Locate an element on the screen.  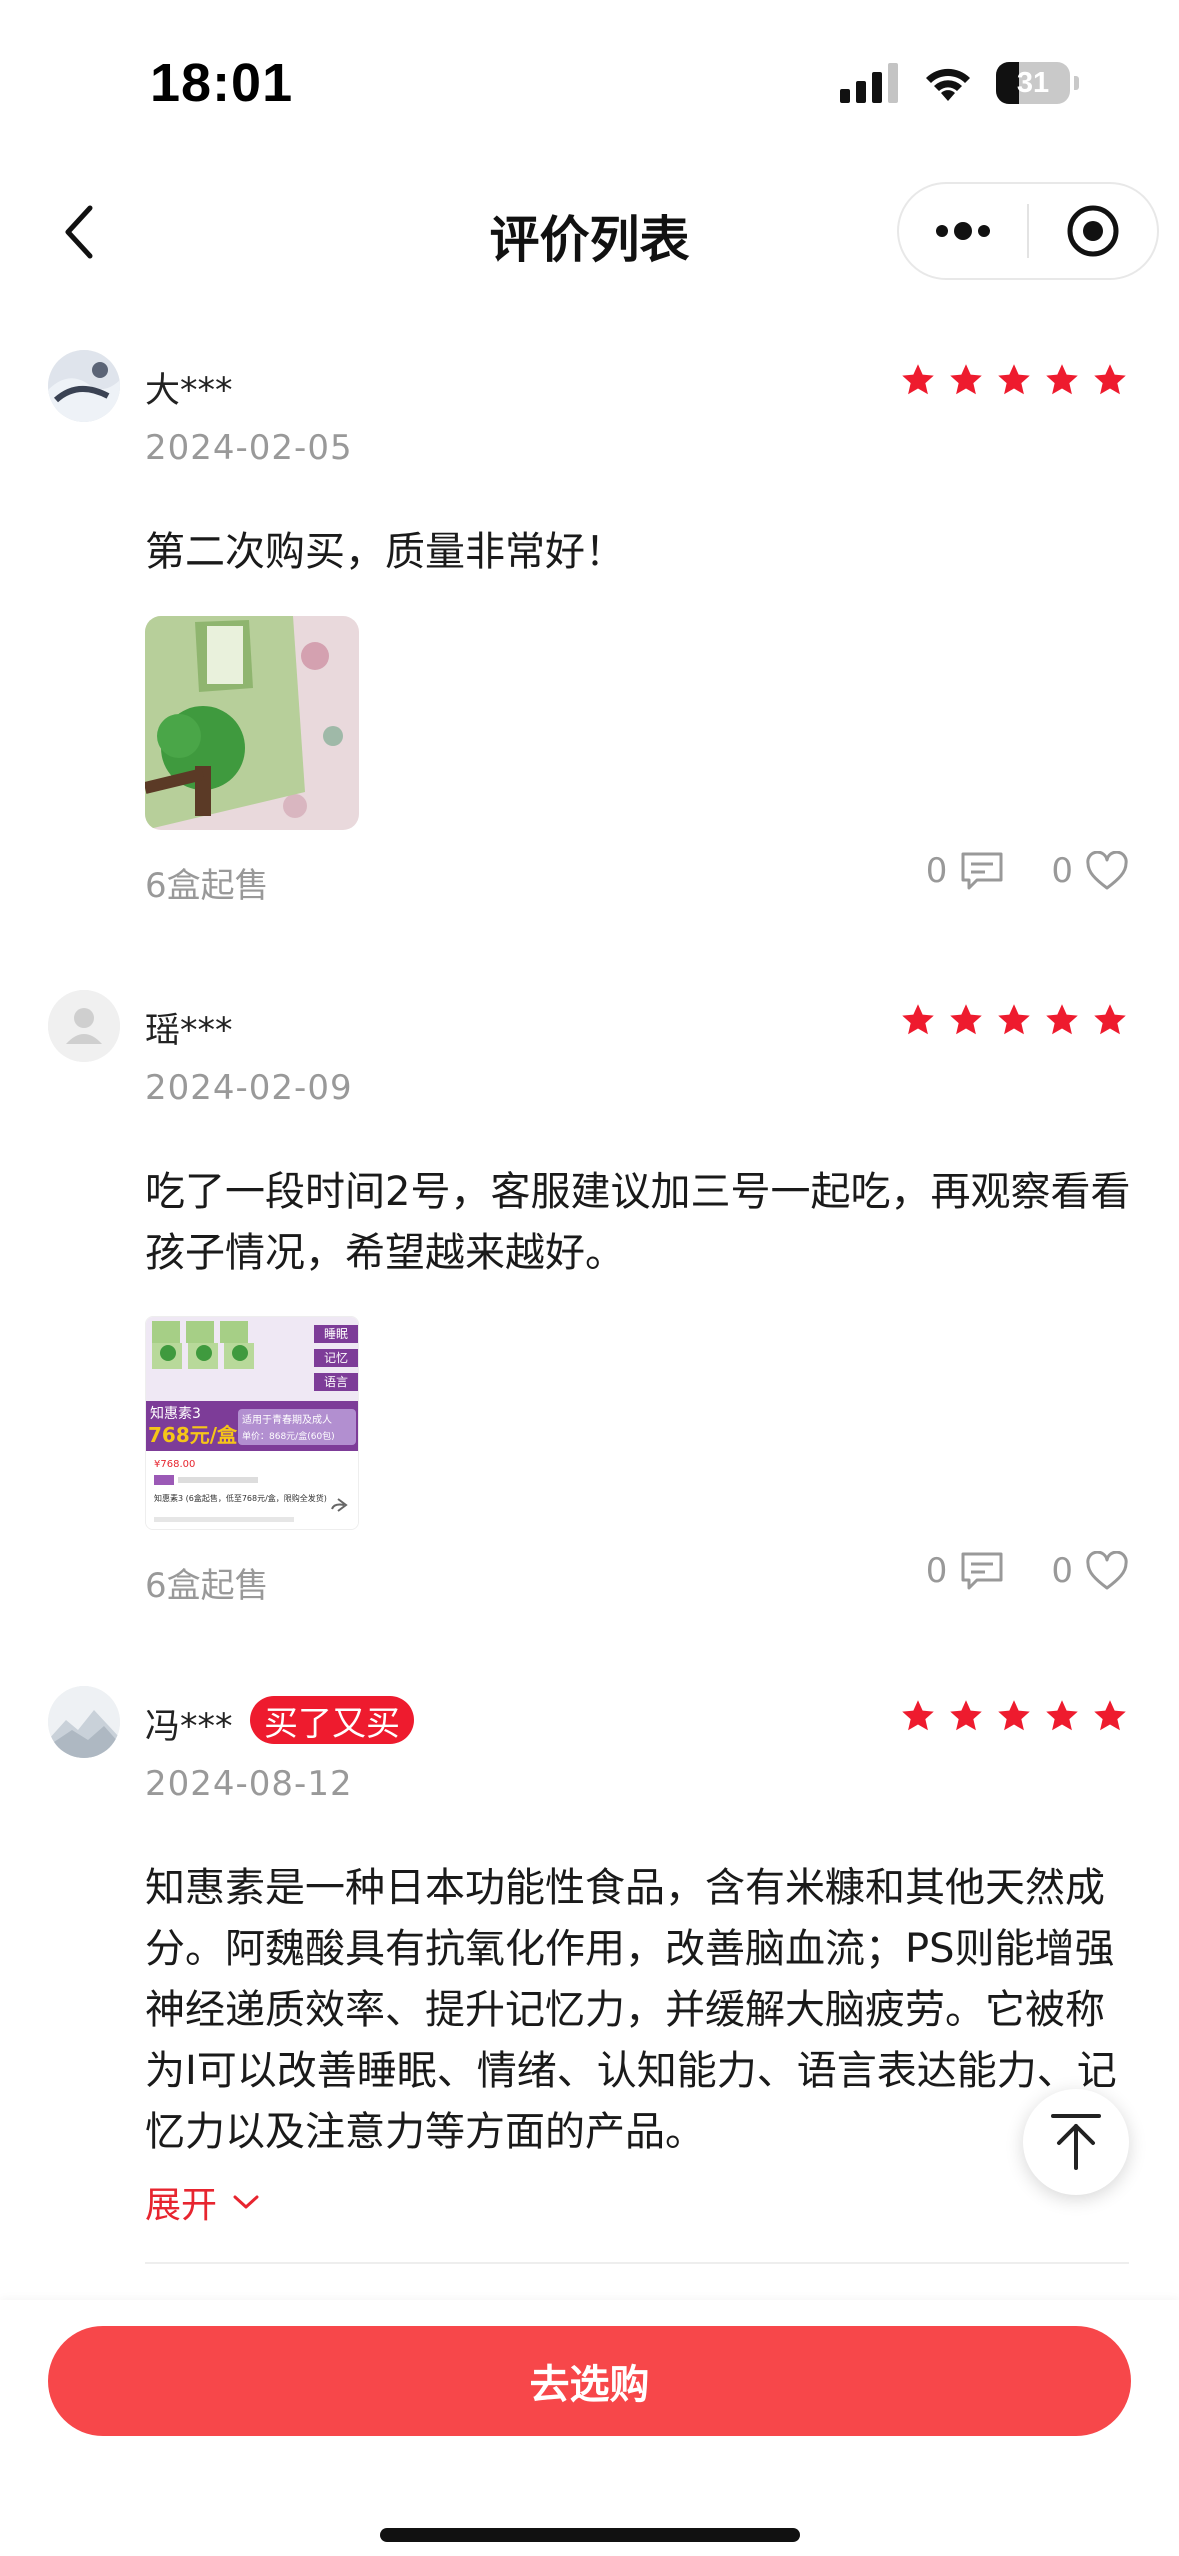
svg-text: ¥768.00 is located at coordinates (174, 1464).